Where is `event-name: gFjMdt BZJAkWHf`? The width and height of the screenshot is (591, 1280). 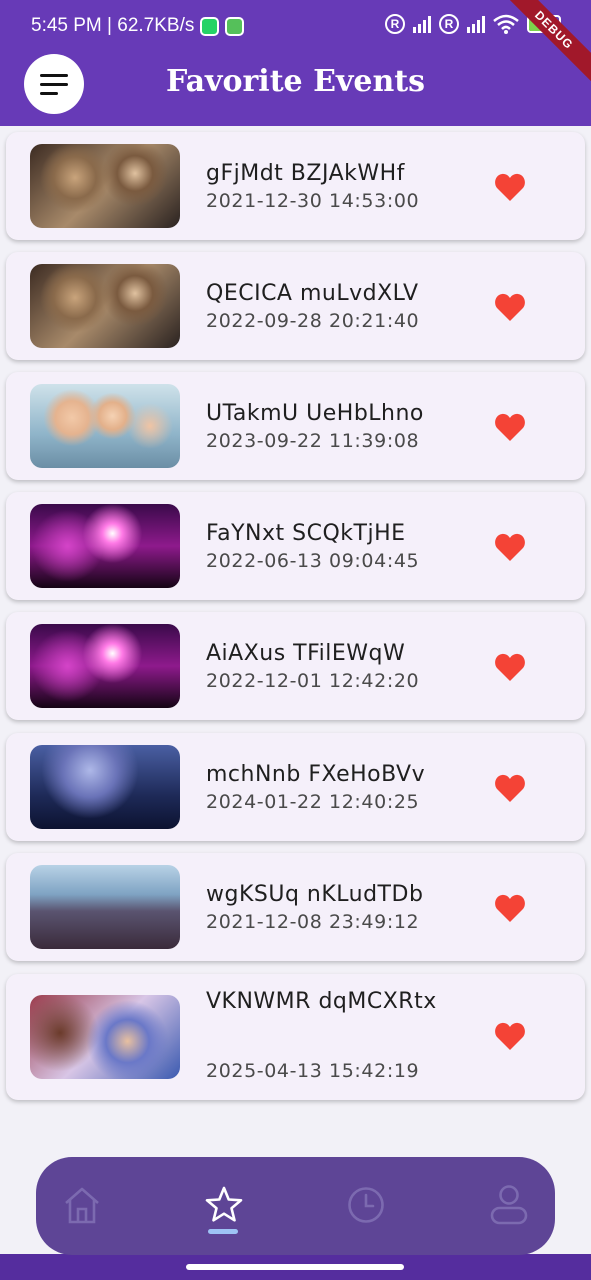
event-name: gFjMdt BZJAkWHf is located at coordinates (305, 173).